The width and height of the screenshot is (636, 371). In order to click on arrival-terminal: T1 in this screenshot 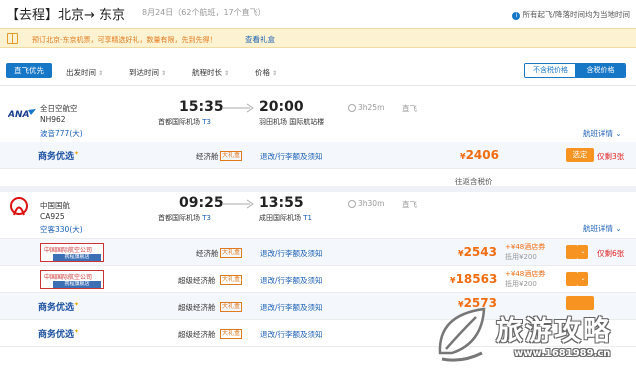, I will do `click(307, 218)`.